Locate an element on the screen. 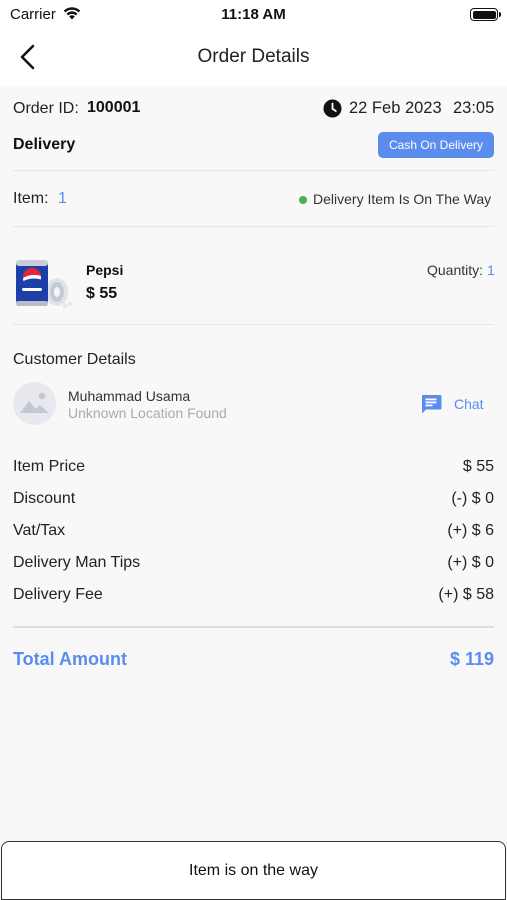 The width and height of the screenshot is (507, 900). order-date: 22 Feb 2023 is located at coordinates (395, 108).